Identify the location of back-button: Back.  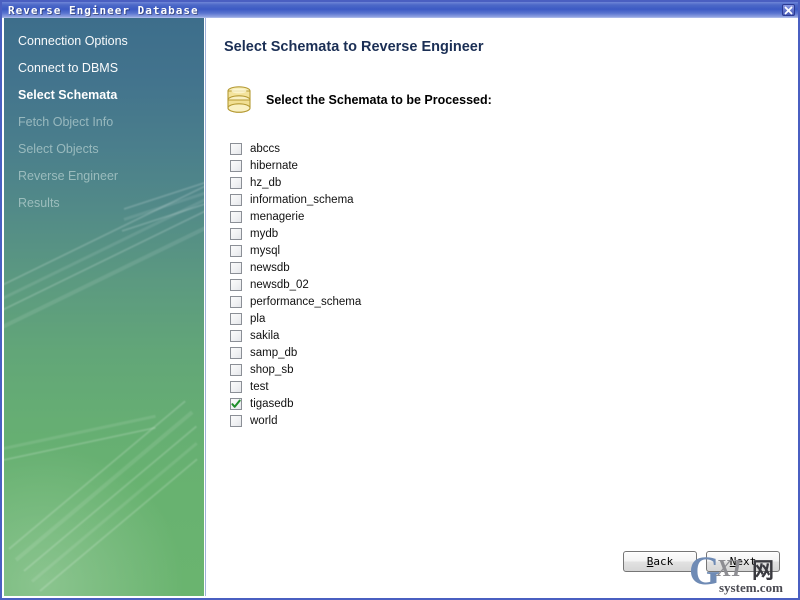
(660, 561).